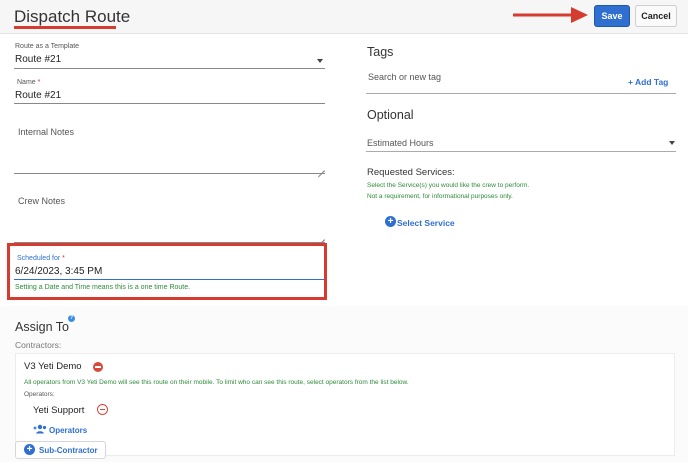  Describe the element at coordinates (550, 15) in the screenshot. I see `red-arrow-annotation-icon` at that location.